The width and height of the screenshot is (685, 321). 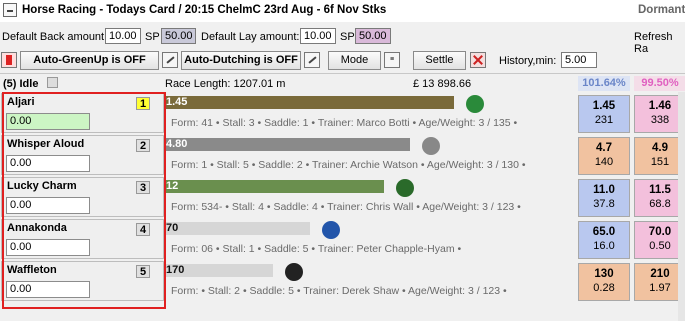 What do you see at coordinates (439, 60) in the screenshot?
I see `settle-button: Settle` at bounding box center [439, 60].